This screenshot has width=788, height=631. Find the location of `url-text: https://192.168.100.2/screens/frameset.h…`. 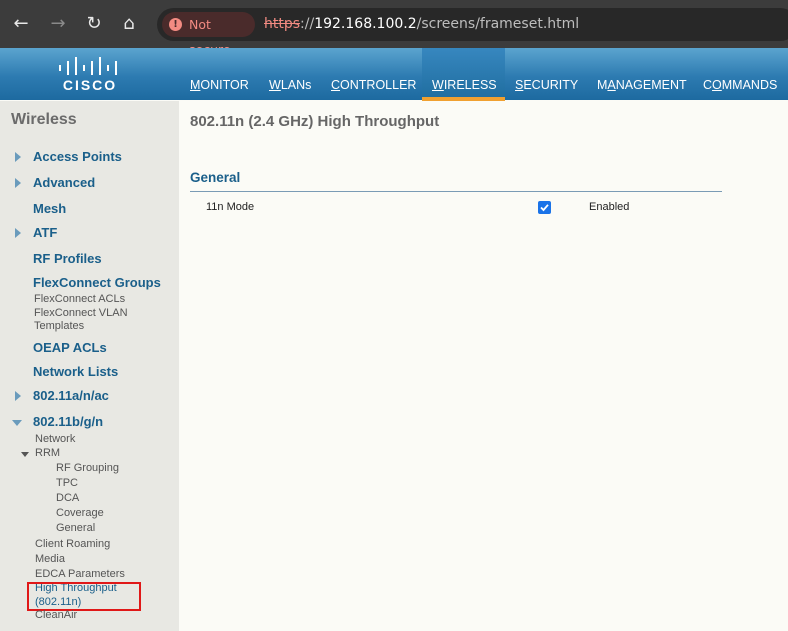

url-text: https://192.168.100.2/screens/frameset.h… is located at coordinates (421, 24).